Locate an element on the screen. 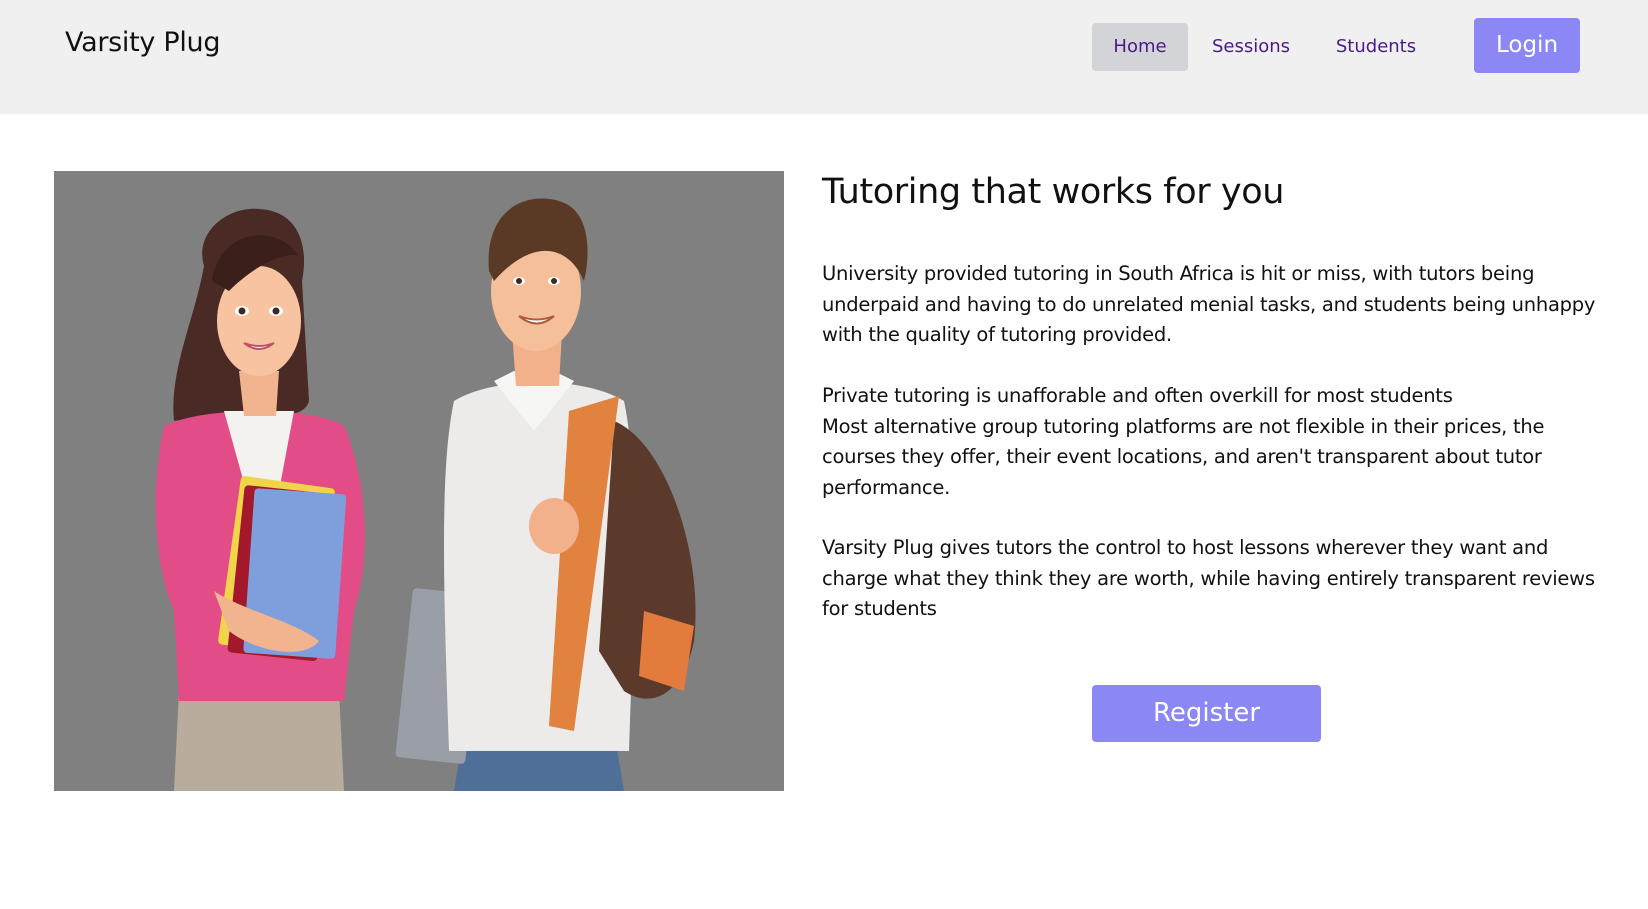  register-button: Register is located at coordinates (1206, 713).